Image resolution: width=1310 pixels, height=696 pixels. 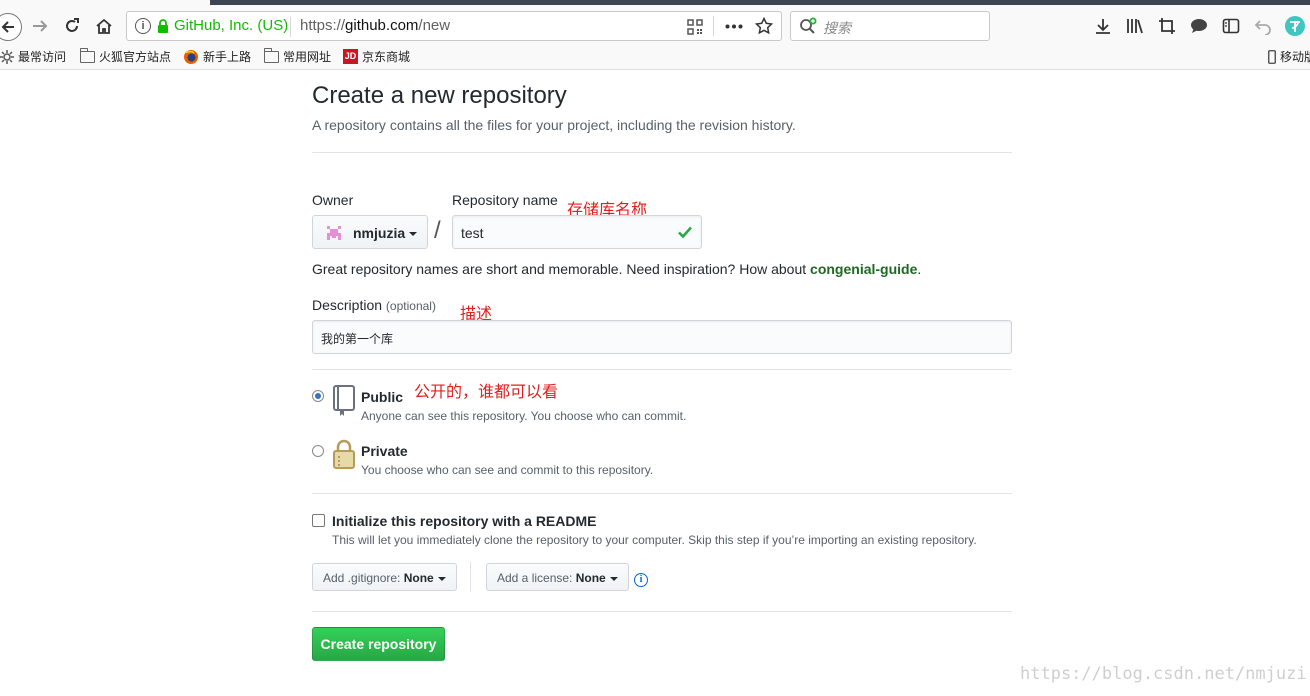 I want to click on bookmark-star-icon, so click(x=764, y=26).